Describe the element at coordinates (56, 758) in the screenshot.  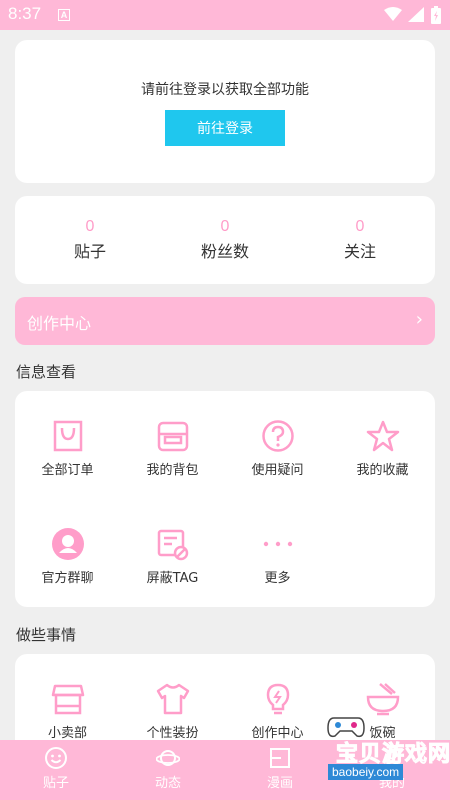
I see `smile-icon` at that location.